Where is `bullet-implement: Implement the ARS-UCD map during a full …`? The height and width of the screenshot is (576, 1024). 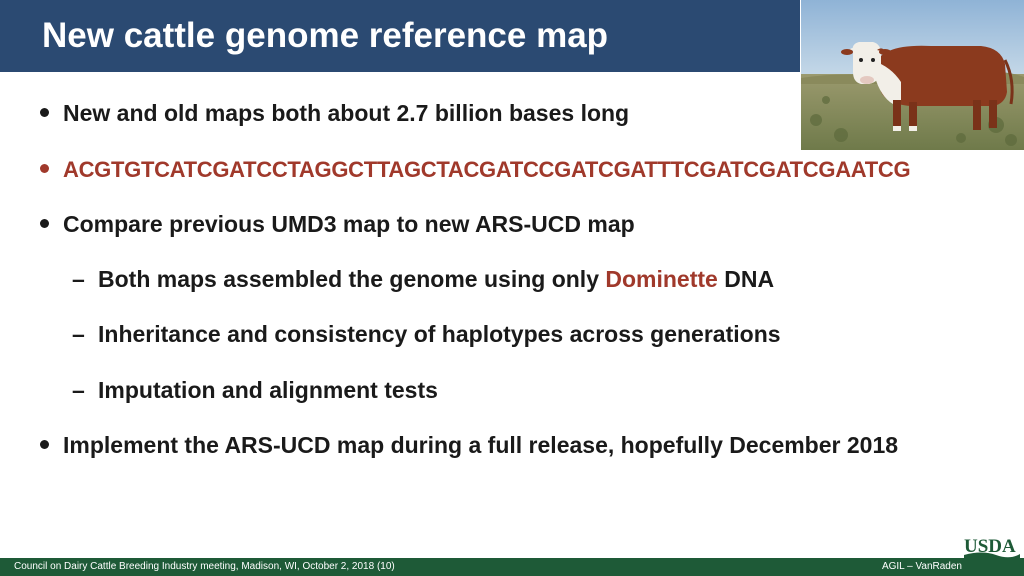
bullet-implement: Implement the ARS-UCD map during a full … is located at coordinates (469, 445).